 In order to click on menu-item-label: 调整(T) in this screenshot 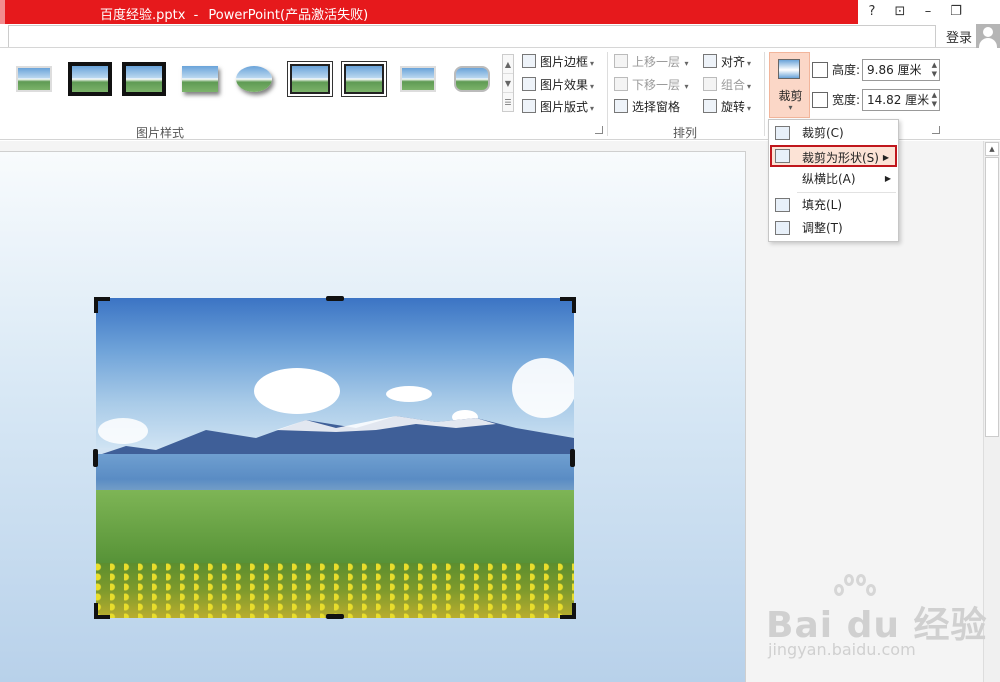, I will do `click(822, 228)`.